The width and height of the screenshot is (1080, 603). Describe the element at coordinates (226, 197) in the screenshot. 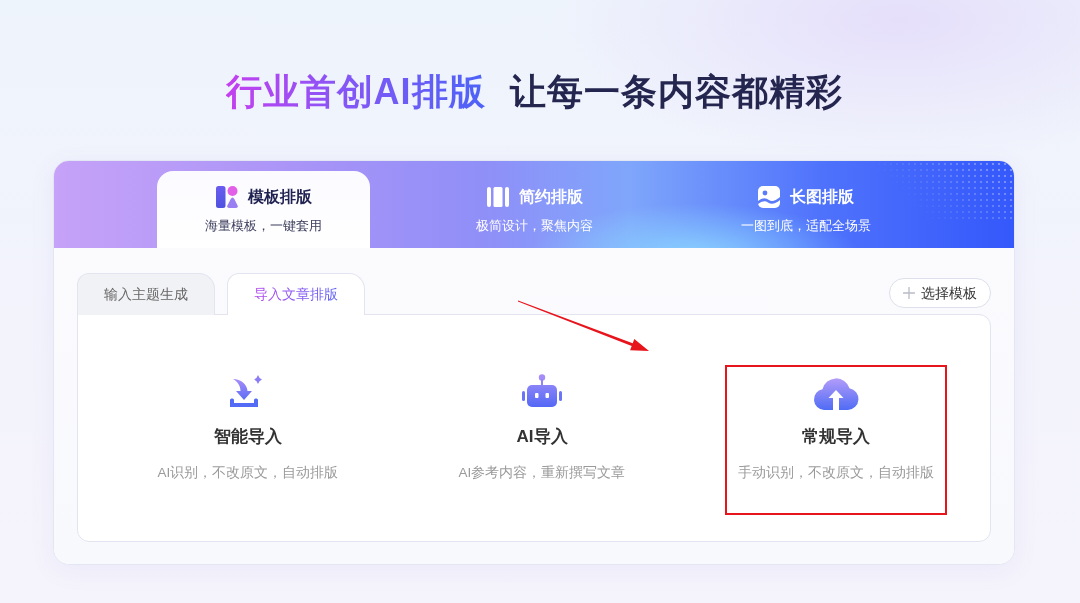

I see `layout-blocks-icon` at that location.